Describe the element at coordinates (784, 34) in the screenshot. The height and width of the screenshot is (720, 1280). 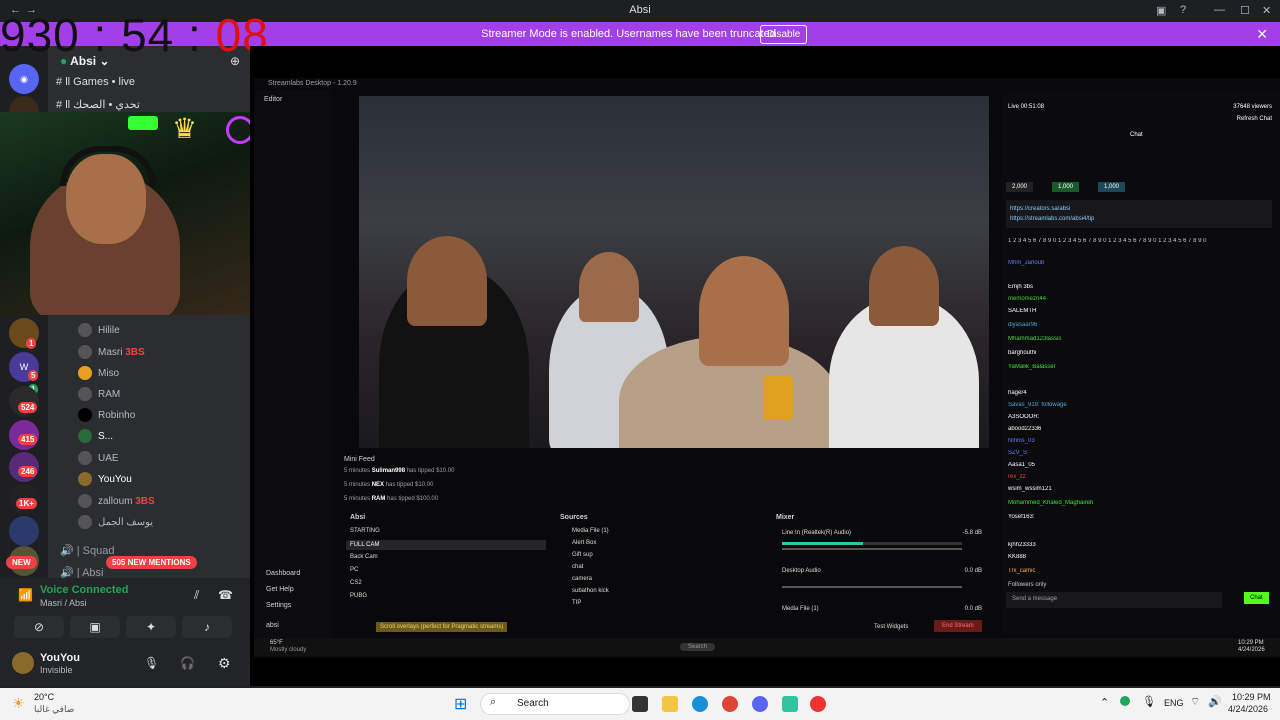
I see `disable-streamer-mode-button: Disable` at that location.